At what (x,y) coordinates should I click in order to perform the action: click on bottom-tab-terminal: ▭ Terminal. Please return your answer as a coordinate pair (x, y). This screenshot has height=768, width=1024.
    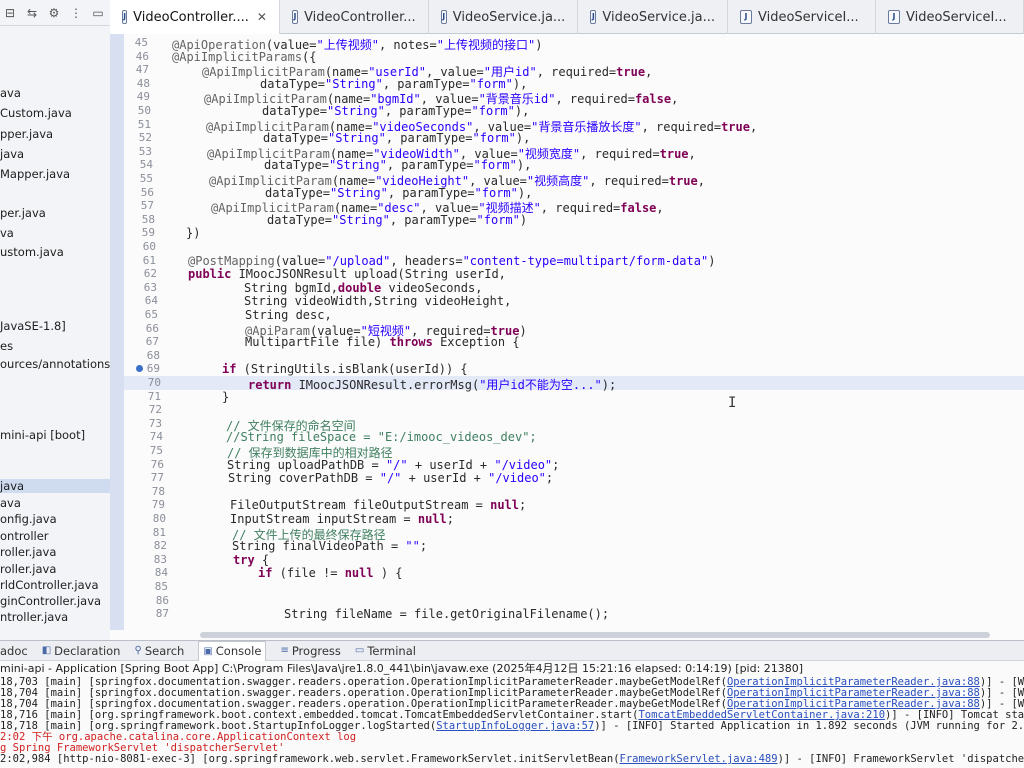
    Looking at the image, I should click on (385, 651).